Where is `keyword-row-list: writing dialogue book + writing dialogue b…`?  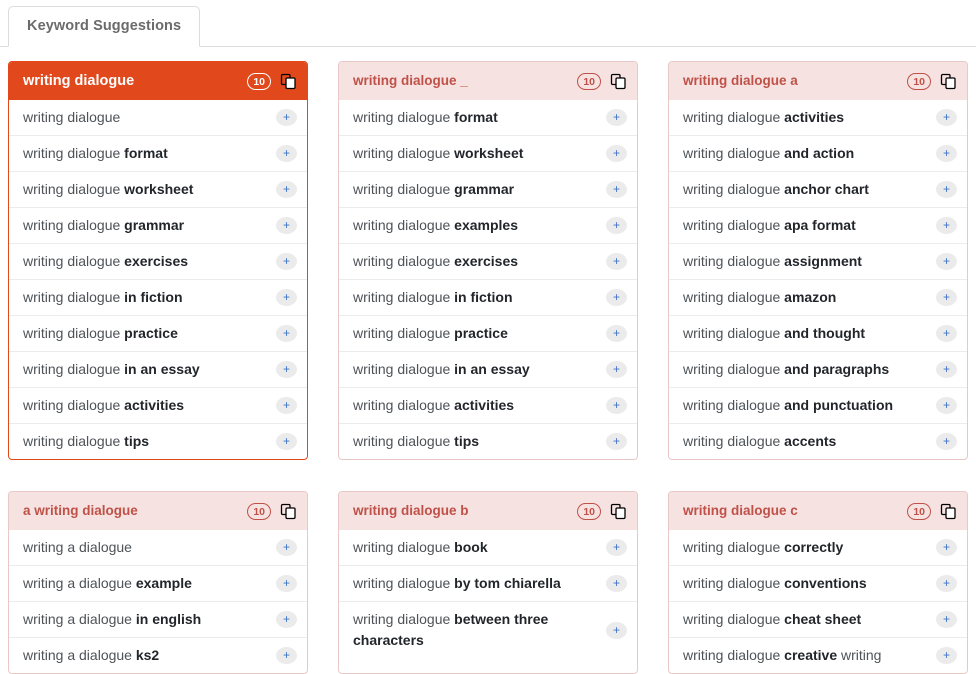 keyword-row-list: writing dialogue book + writing dialogue b… is located at coordinates (488, 594).